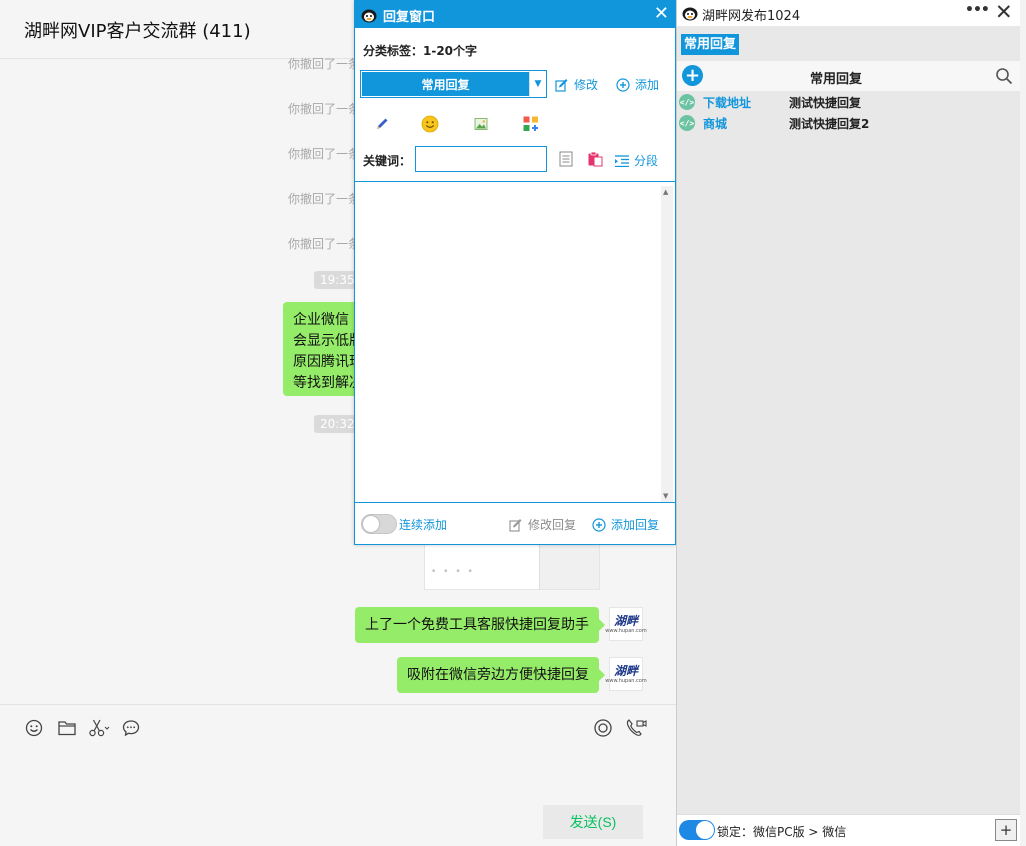 The image size is (1026, 846). What do you see at coordinates (667, 344) in the screenshot?
I see `content-scrollbar: ▲ ▼` at bounding box center [667, 344].